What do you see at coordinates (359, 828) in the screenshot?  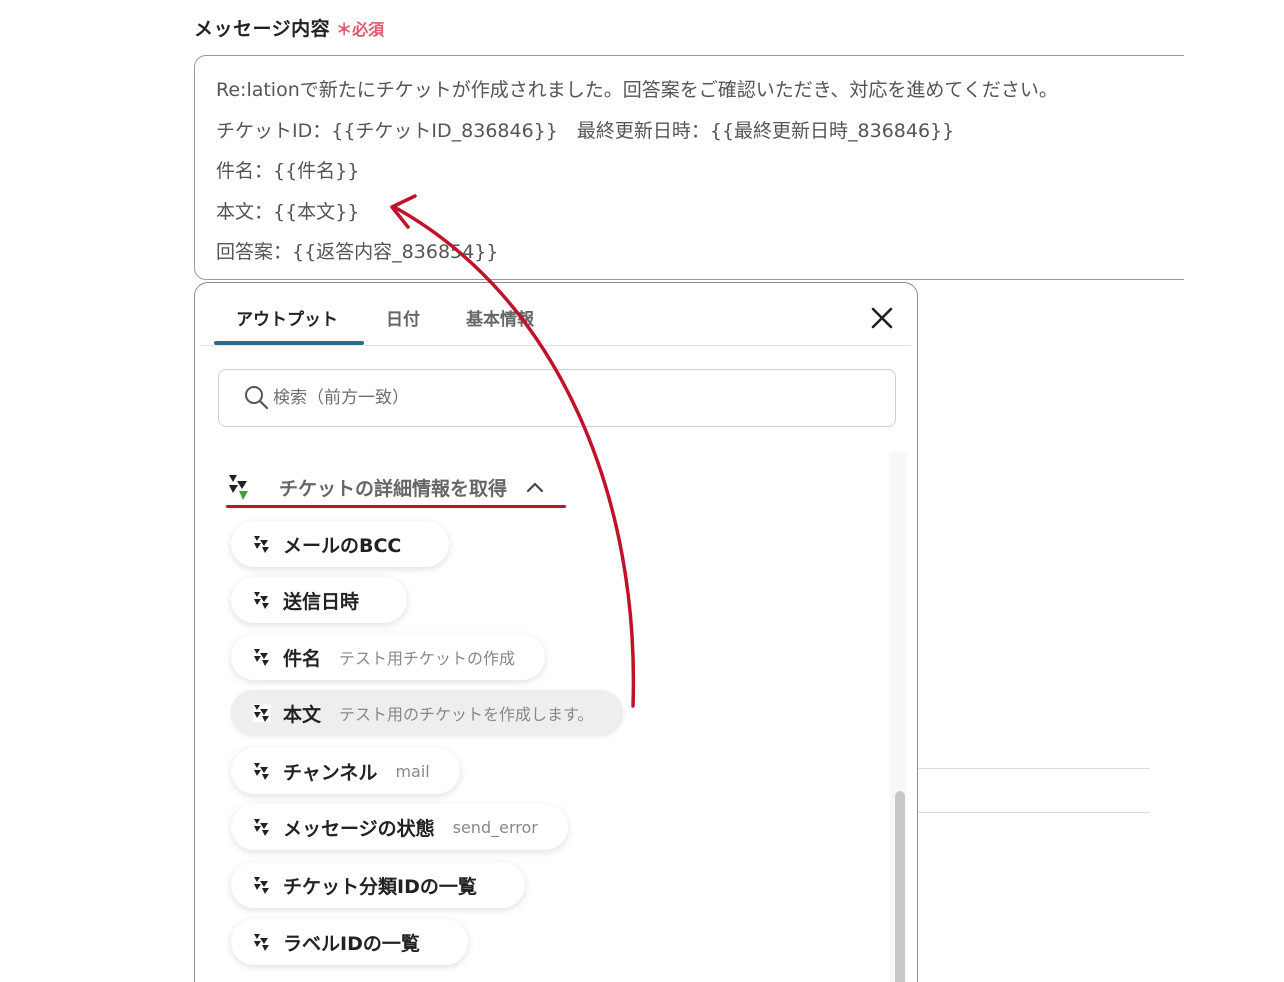 I see `item-name: メッセージの状態` at bounding box center [359, 828].